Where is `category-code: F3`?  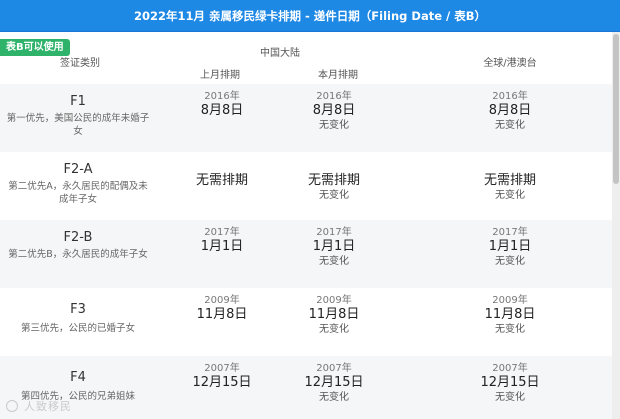 category-code: F3 is located at coordinates (78, 309).